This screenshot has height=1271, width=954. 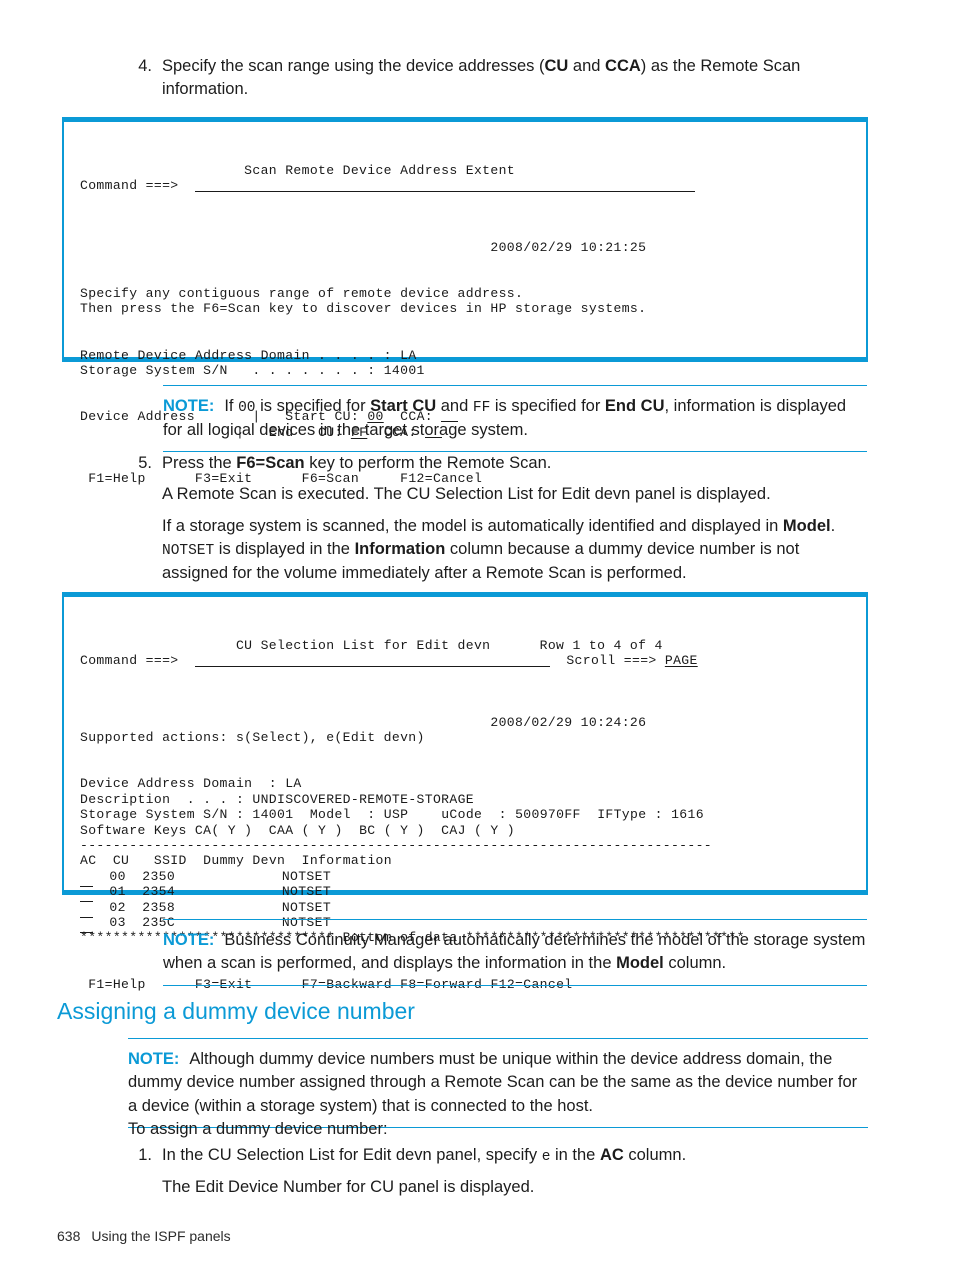 I want to click on panel2-command-input, so click(x=372, y=660).